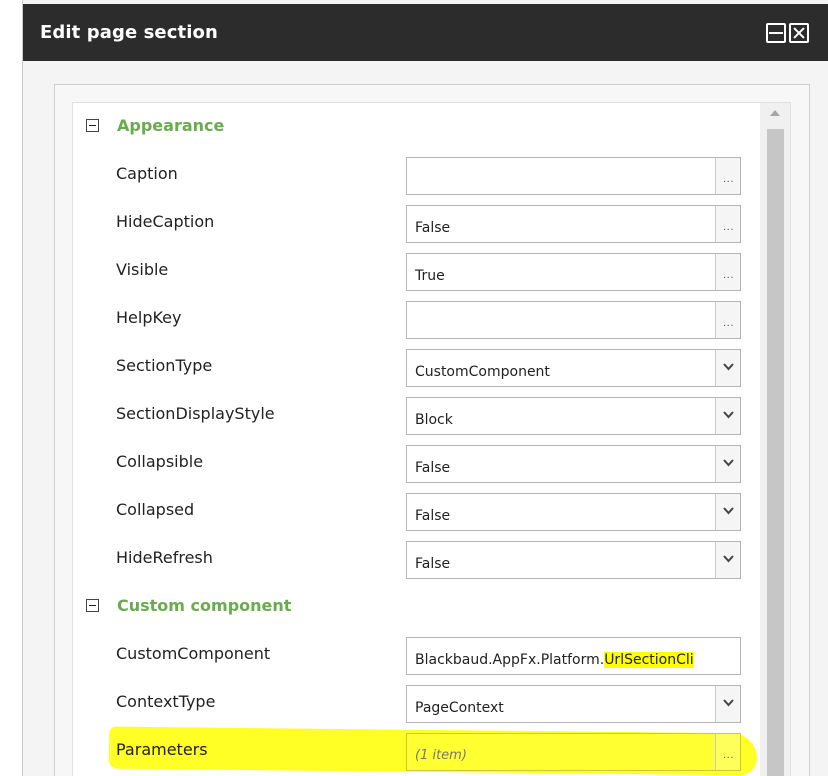  I want to click on property-name: Collapsible, so click(160, 461).